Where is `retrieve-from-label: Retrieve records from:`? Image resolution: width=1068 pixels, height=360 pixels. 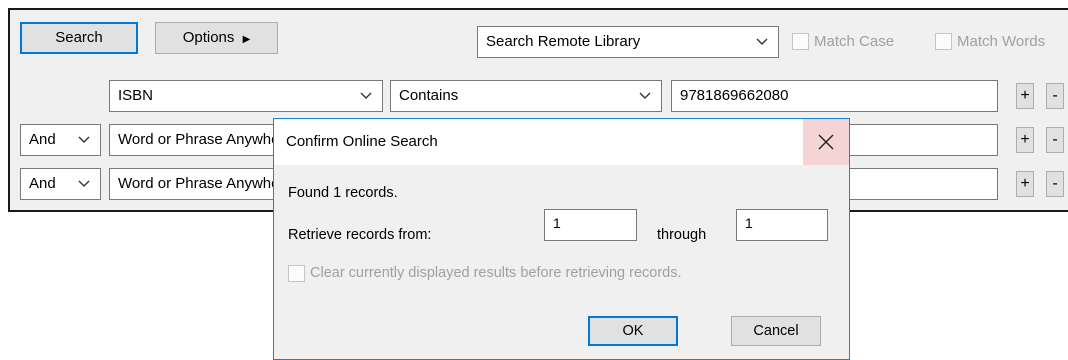 retrieve-from-label: Retrieve records from: is located at coordinates (360, 235).